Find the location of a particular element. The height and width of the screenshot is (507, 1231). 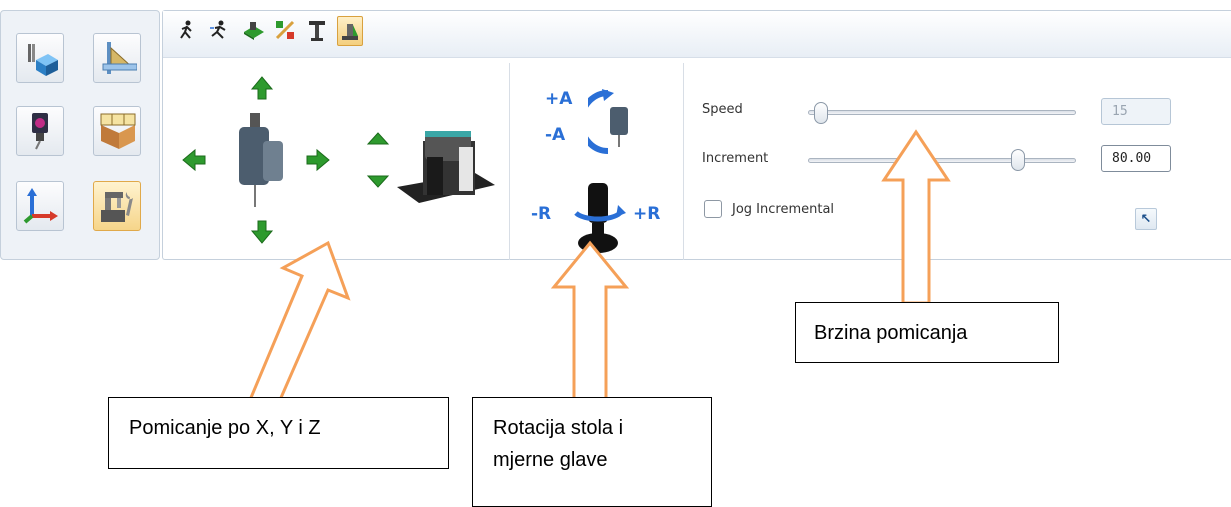

annotation-text-speed: Brzina pomicanja is located at coordinates (891, 333).